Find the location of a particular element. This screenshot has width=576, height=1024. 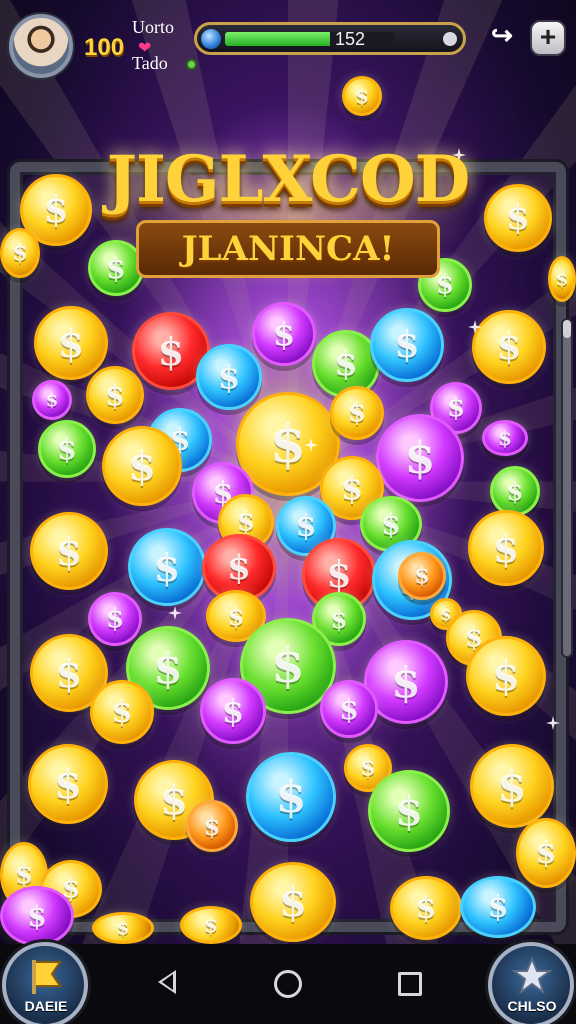

gem-icon is located at coordinates (211, 39).